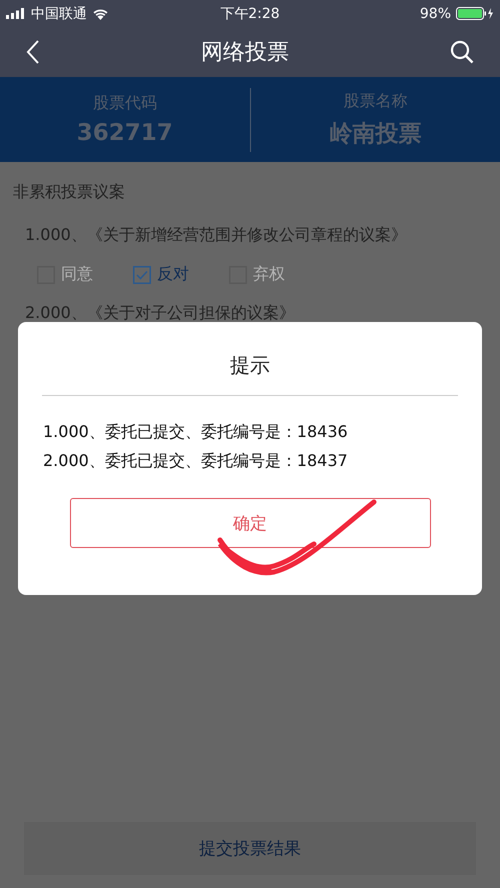 The height and width of the screenshot is (888, 500). What do you see at coordinates (16, 13) in the screenshot?
I see `signal-icon` at bounding box center [16, 13].